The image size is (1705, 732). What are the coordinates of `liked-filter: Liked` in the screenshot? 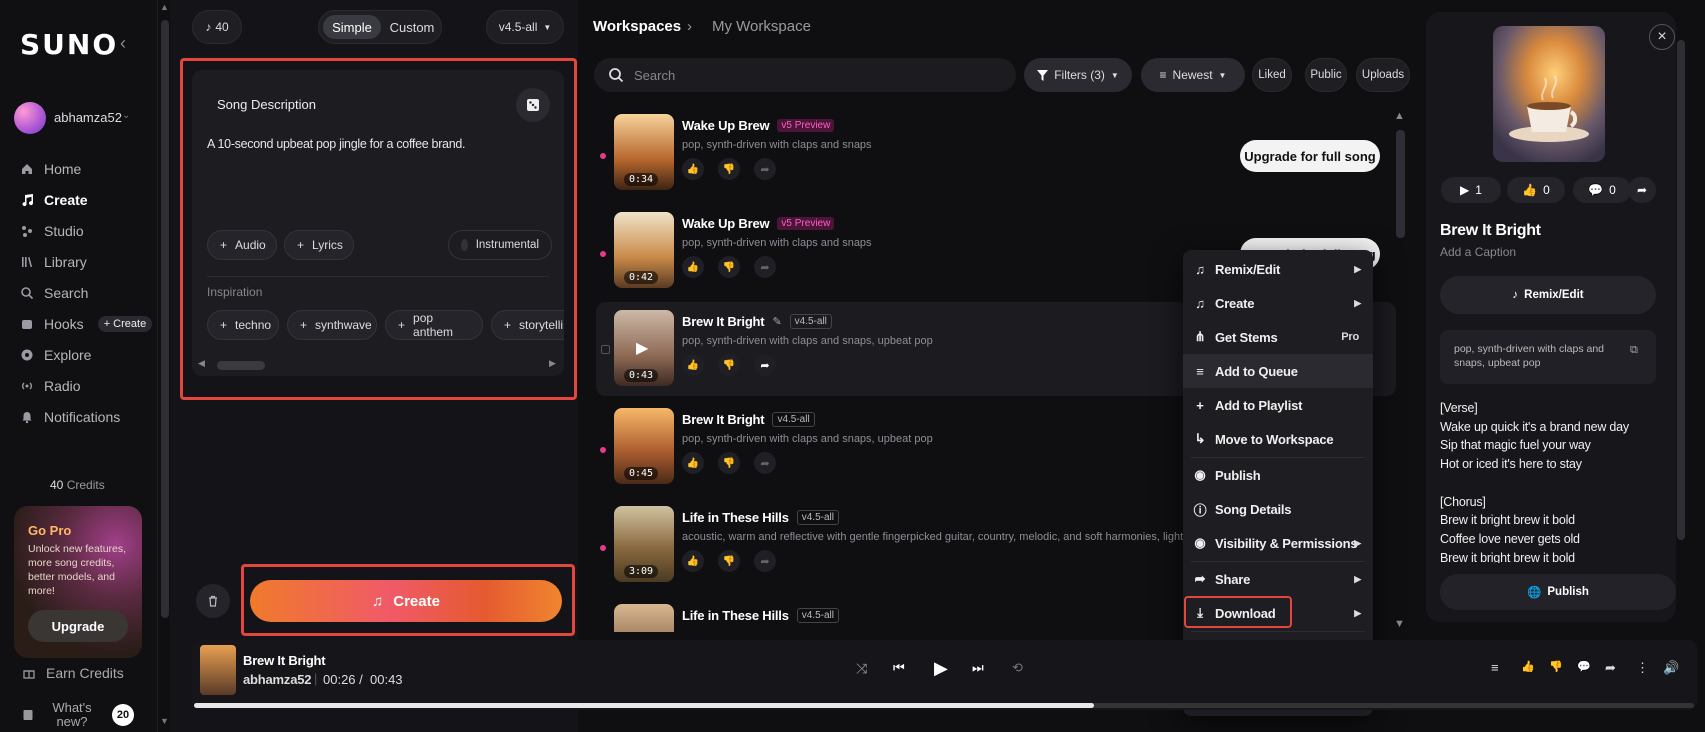 It's located at (1272, 75).